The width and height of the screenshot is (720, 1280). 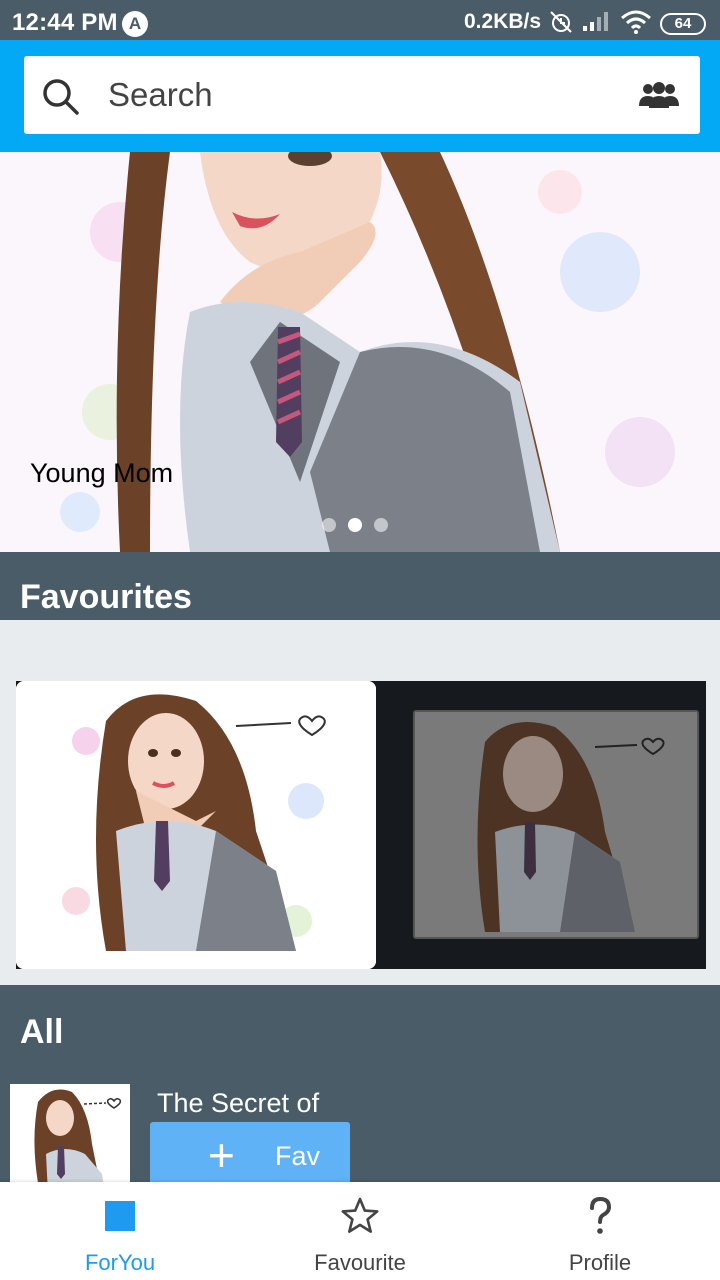 What do you see at coordinates (135, 24) in the screenshot?
I see `app-notification-icon: A` at bounding box center [135, 24].